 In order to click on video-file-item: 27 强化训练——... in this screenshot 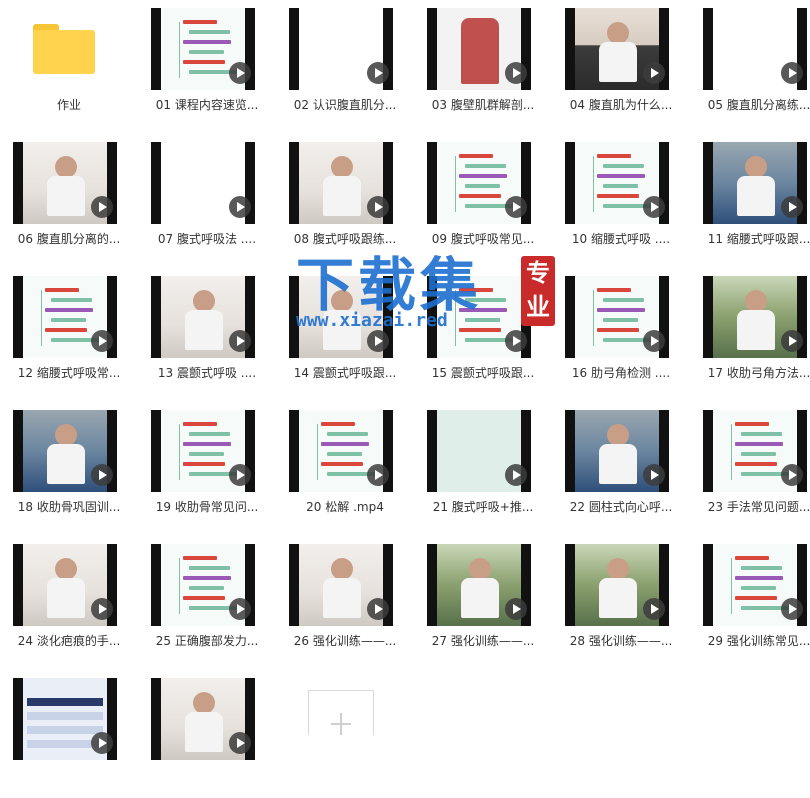, I will do `click(483, 600)`.